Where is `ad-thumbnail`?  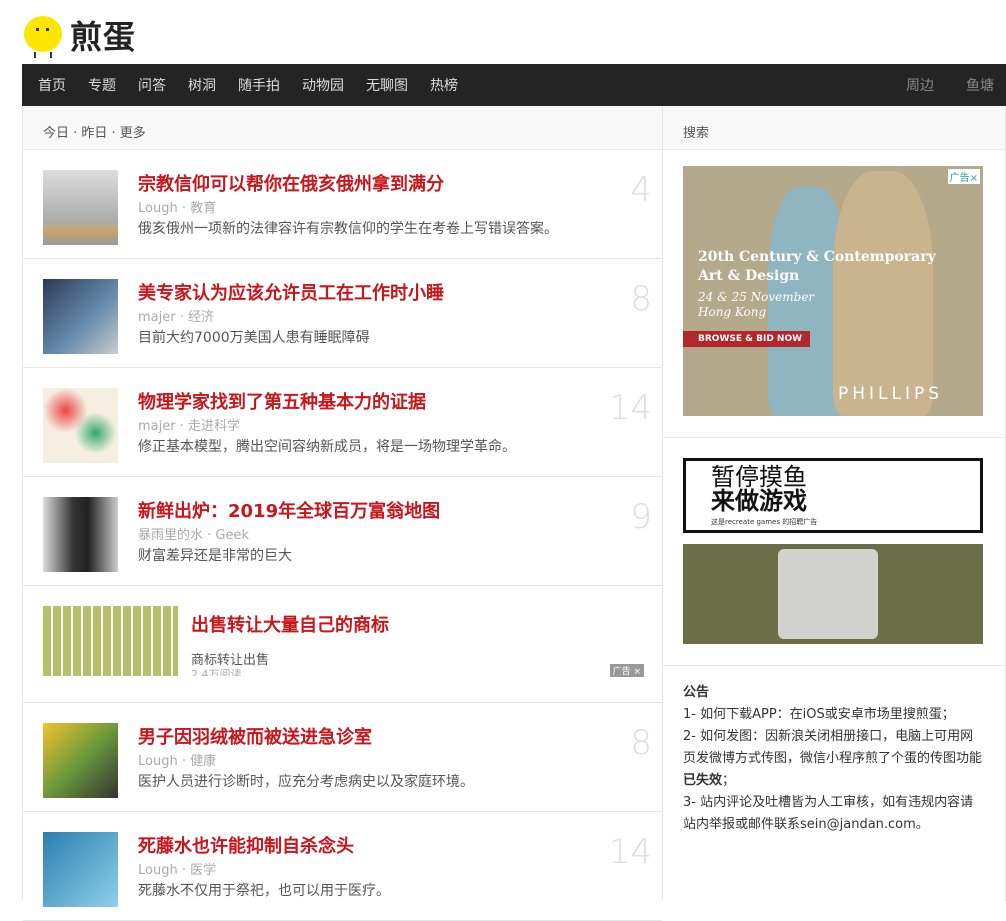
ad-thumbnail is located at coordinates (110, 641).